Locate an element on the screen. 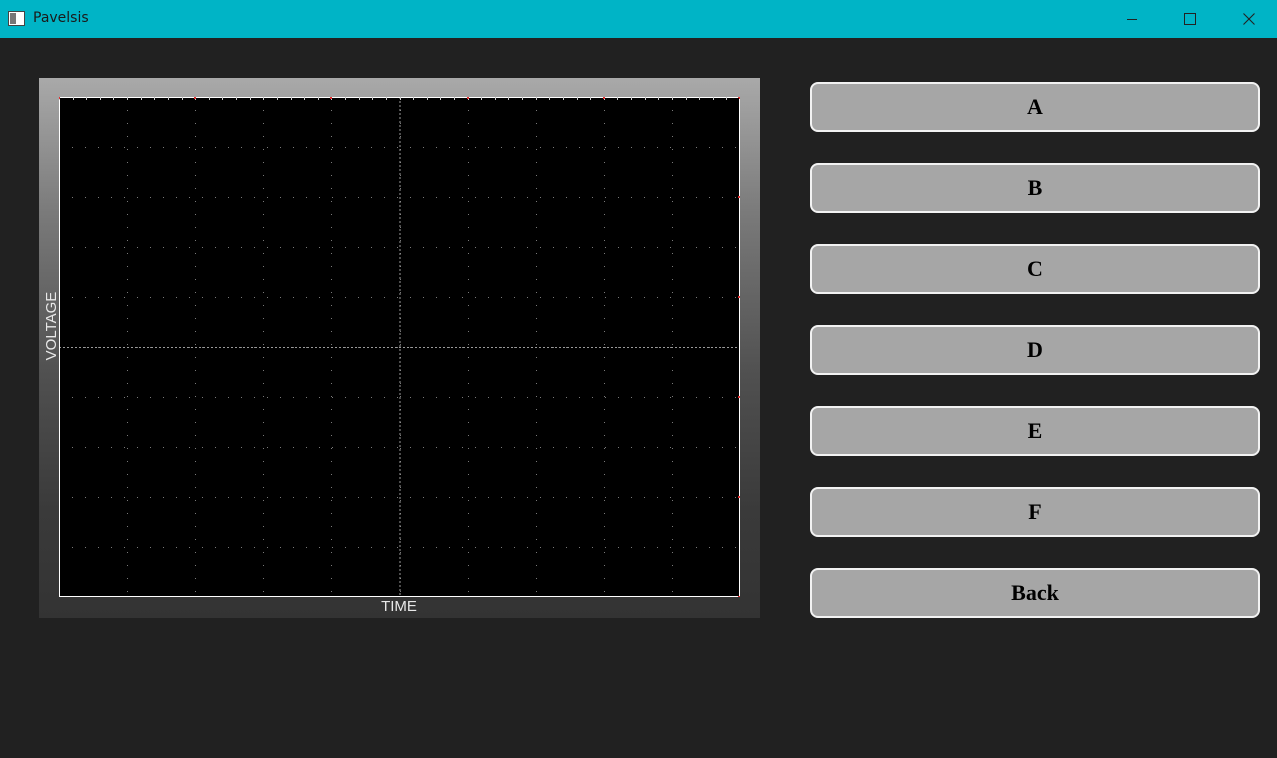 The width and height of the screenshot is (1277, 758). minimize-icon is located at coordinates (1132, 19).